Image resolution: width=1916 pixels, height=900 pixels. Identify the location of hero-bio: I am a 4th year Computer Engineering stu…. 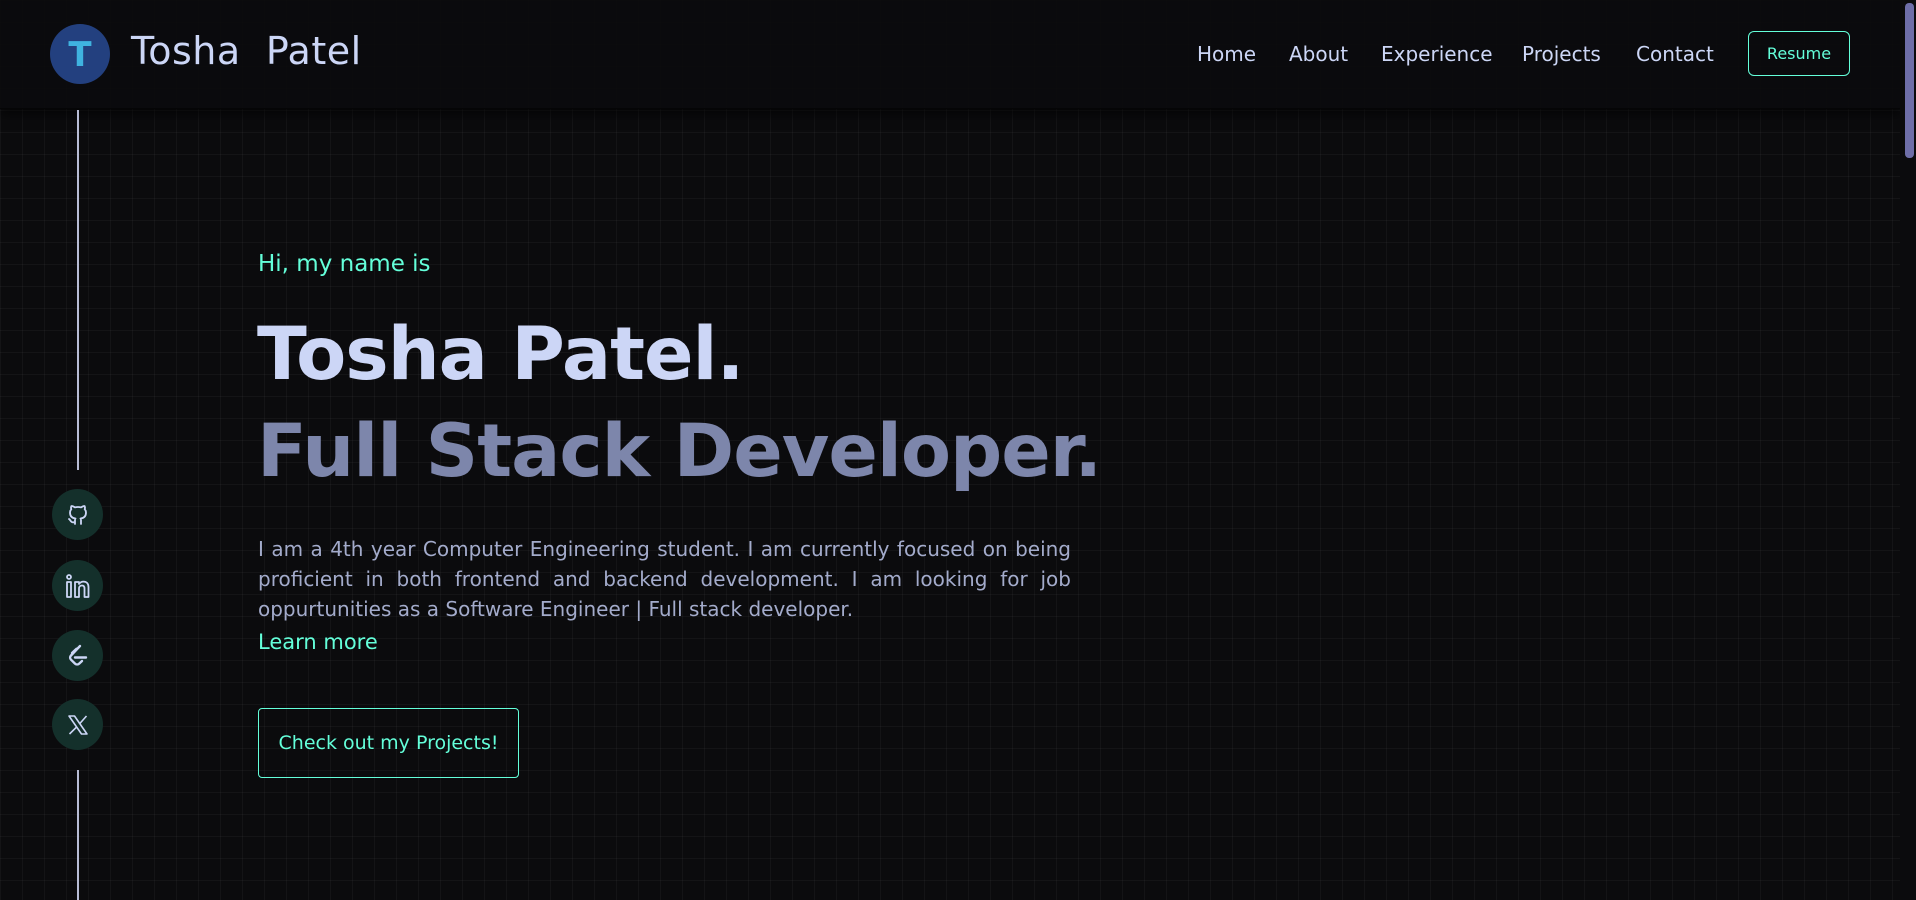
(664, 579).